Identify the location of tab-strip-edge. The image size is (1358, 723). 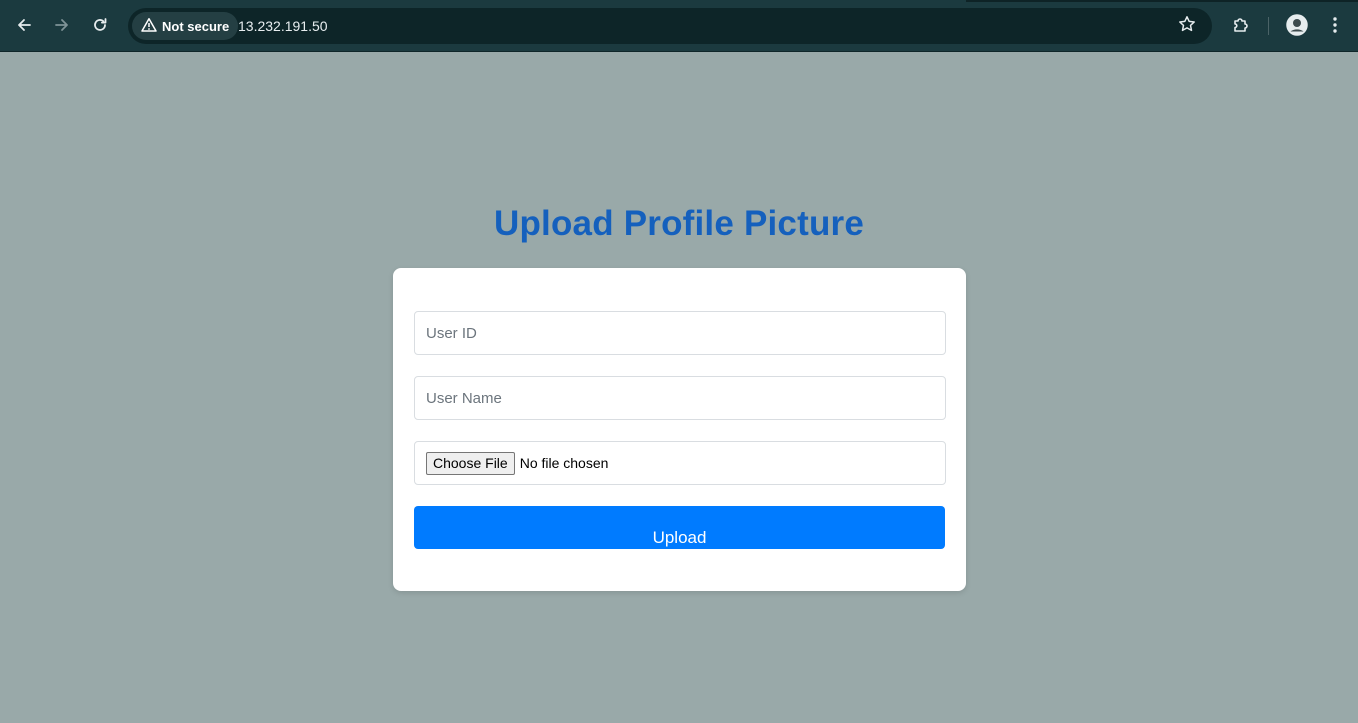
(1162, 1).